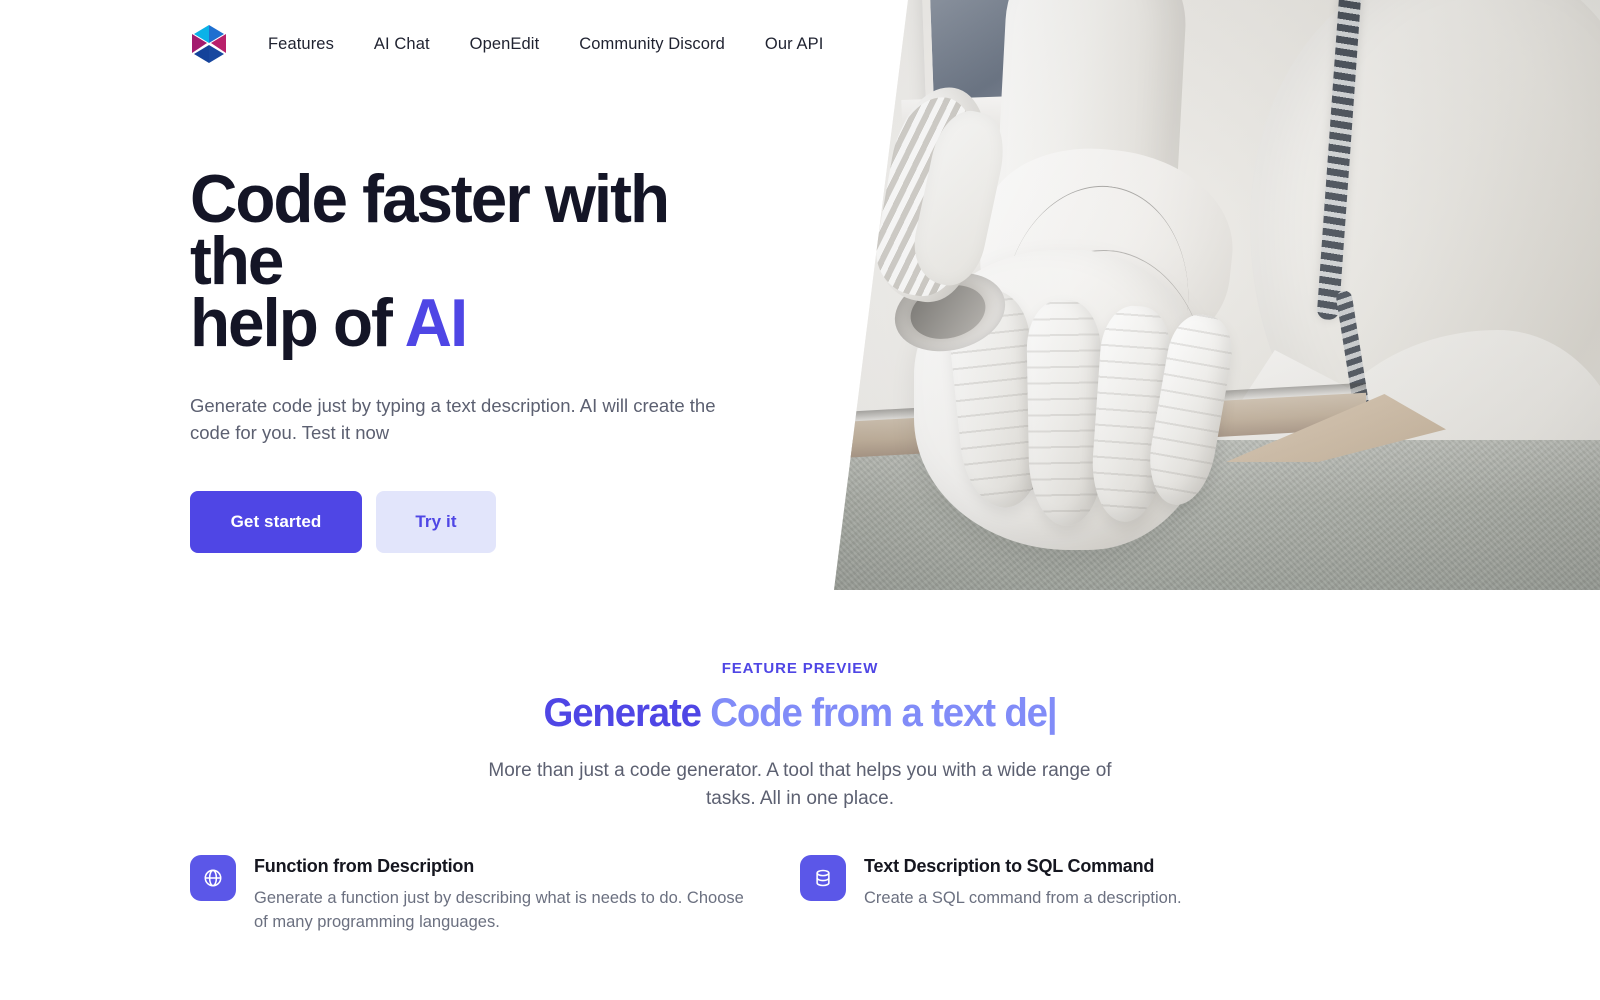 Image resolution: width=1600 pixels, height=1000 pixels. What do you see at coordinates (879, 713) in the screenshot?
I see `typed-animated-text: Code from a text de` at bounding box center [879, 713].